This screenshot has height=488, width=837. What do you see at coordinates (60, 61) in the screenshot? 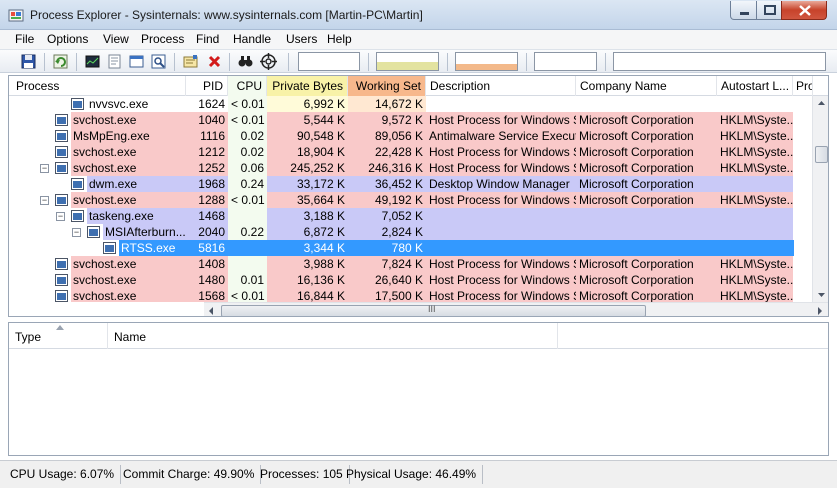
I see `refresh-icon` at bounding box center [60, 61].